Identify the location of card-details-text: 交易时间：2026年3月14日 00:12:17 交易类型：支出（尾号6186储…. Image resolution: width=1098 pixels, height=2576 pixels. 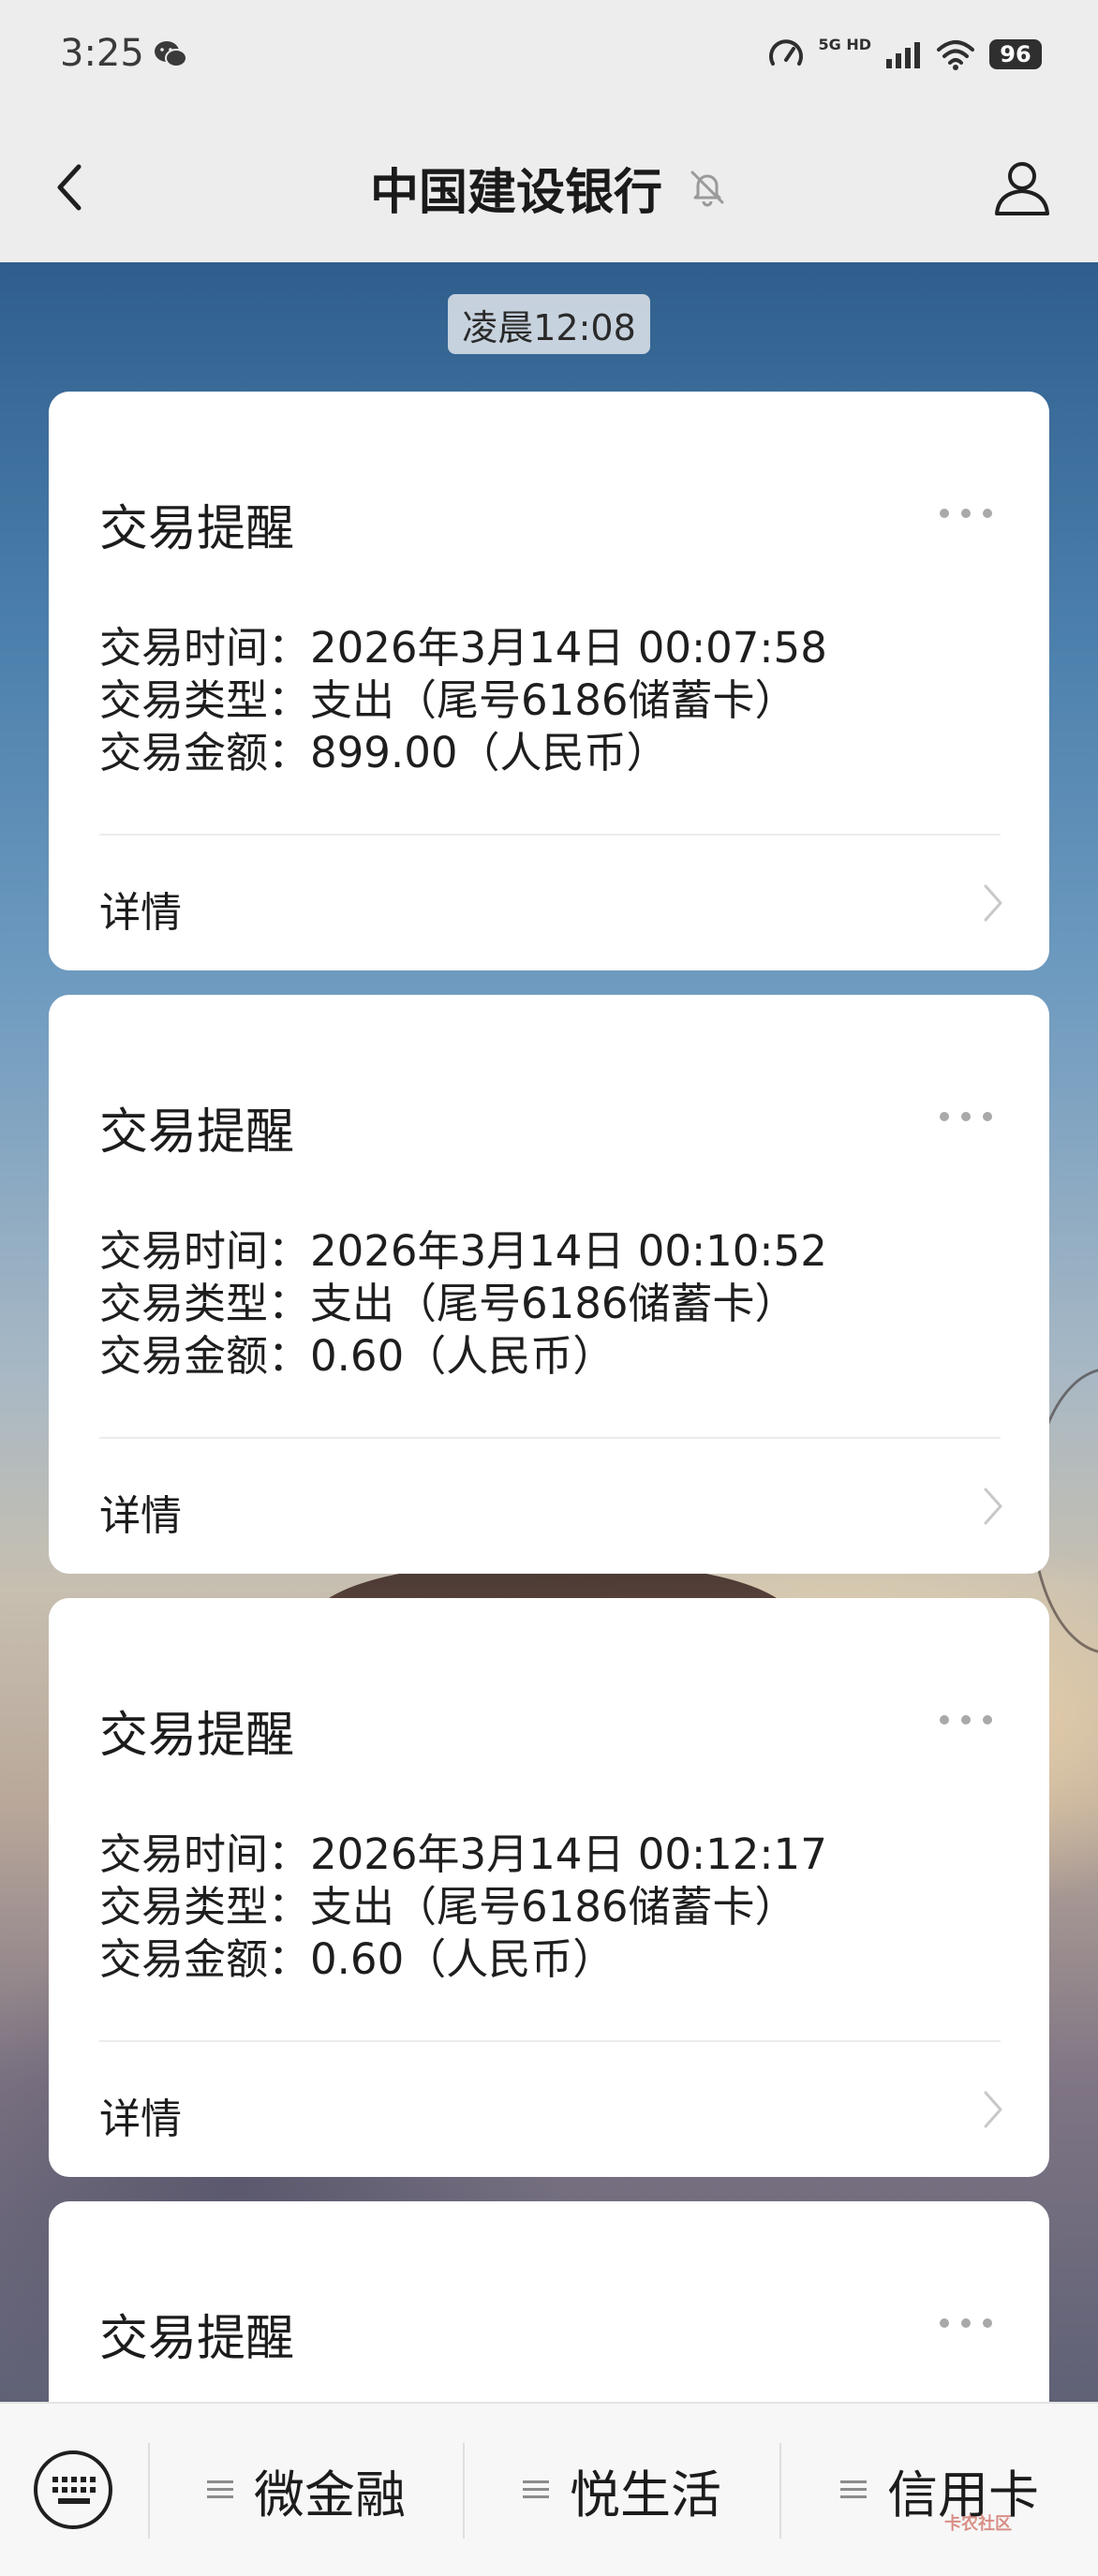
(463, 1907).